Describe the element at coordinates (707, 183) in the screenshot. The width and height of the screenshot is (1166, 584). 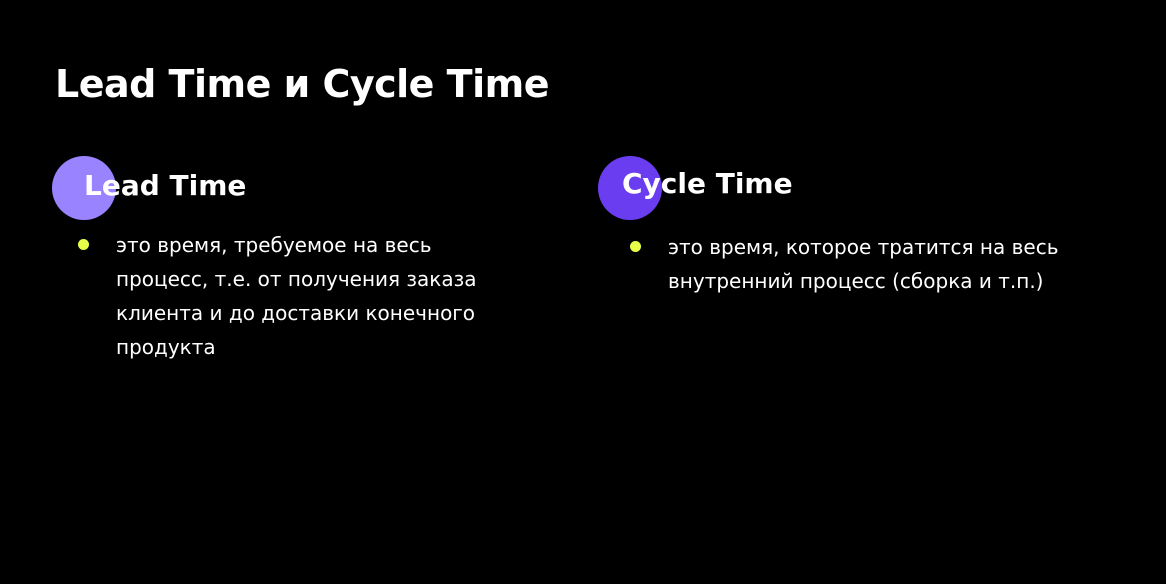
I see `cycle-time-heading: Cycle Time` at that location.